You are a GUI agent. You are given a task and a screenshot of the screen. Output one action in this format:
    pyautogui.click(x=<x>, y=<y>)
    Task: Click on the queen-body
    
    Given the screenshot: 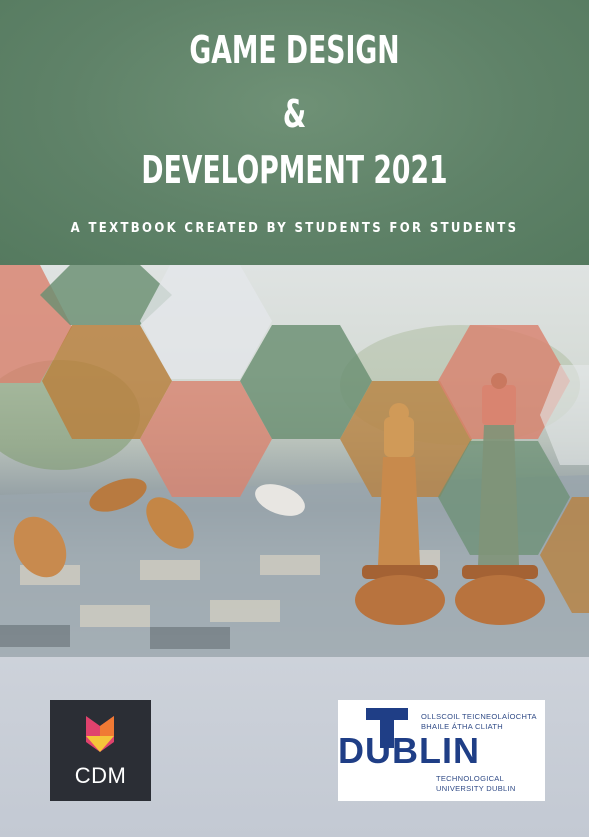 What is the action you would take?
    pyautogui.click(x=498, y=495)
    